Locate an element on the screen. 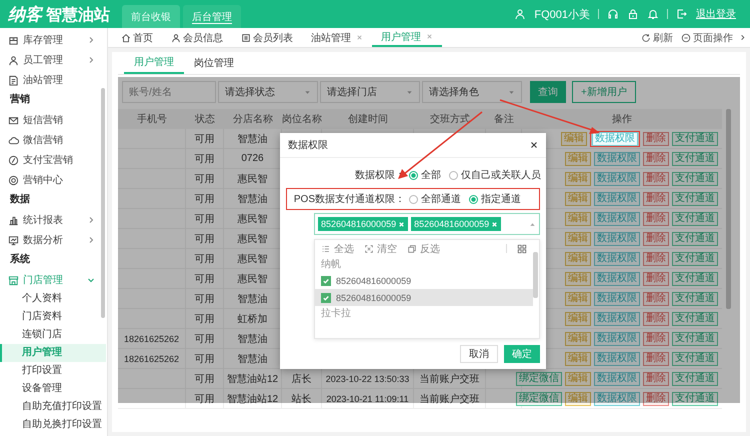 Image resolution: width=750 pixels, height=436 pixels. sidebar-item: 支付宝营销 is located at coordinates (53, 160).